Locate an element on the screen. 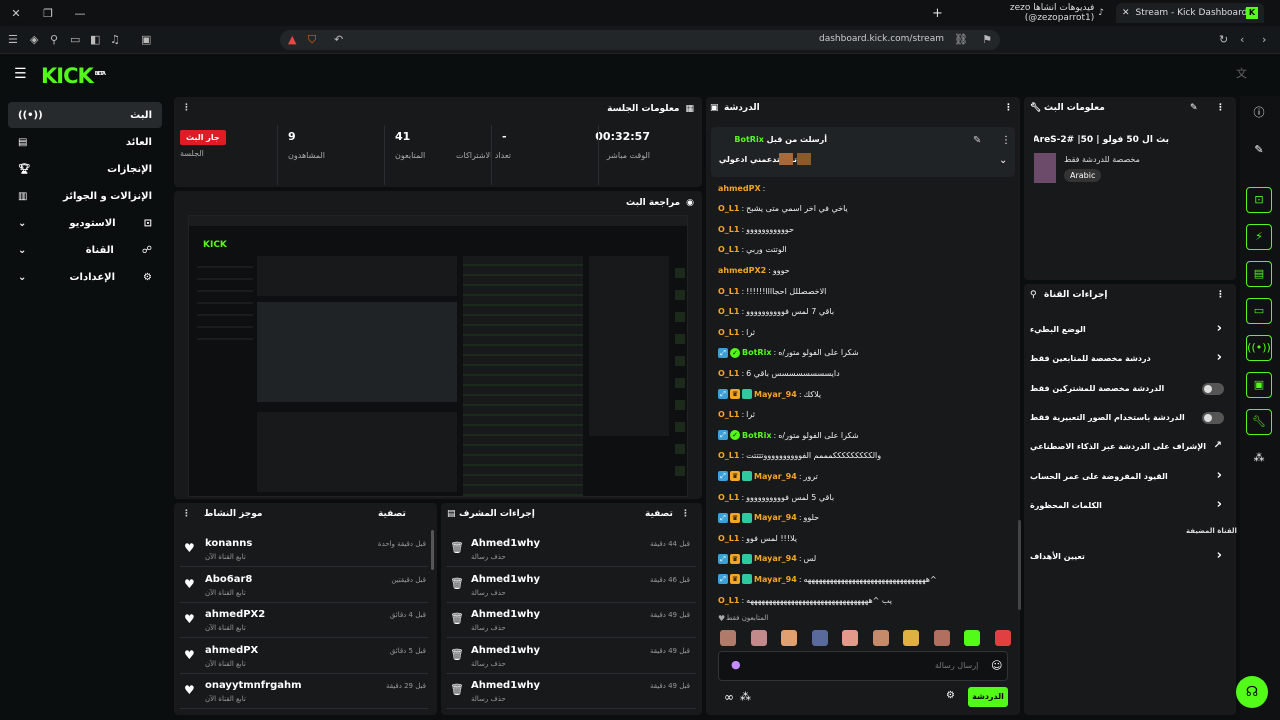  tab-tiktok: ♪ فيديوهات أنشأها zezo (@zezoparrot1) is located at coordinates (1033, 13).